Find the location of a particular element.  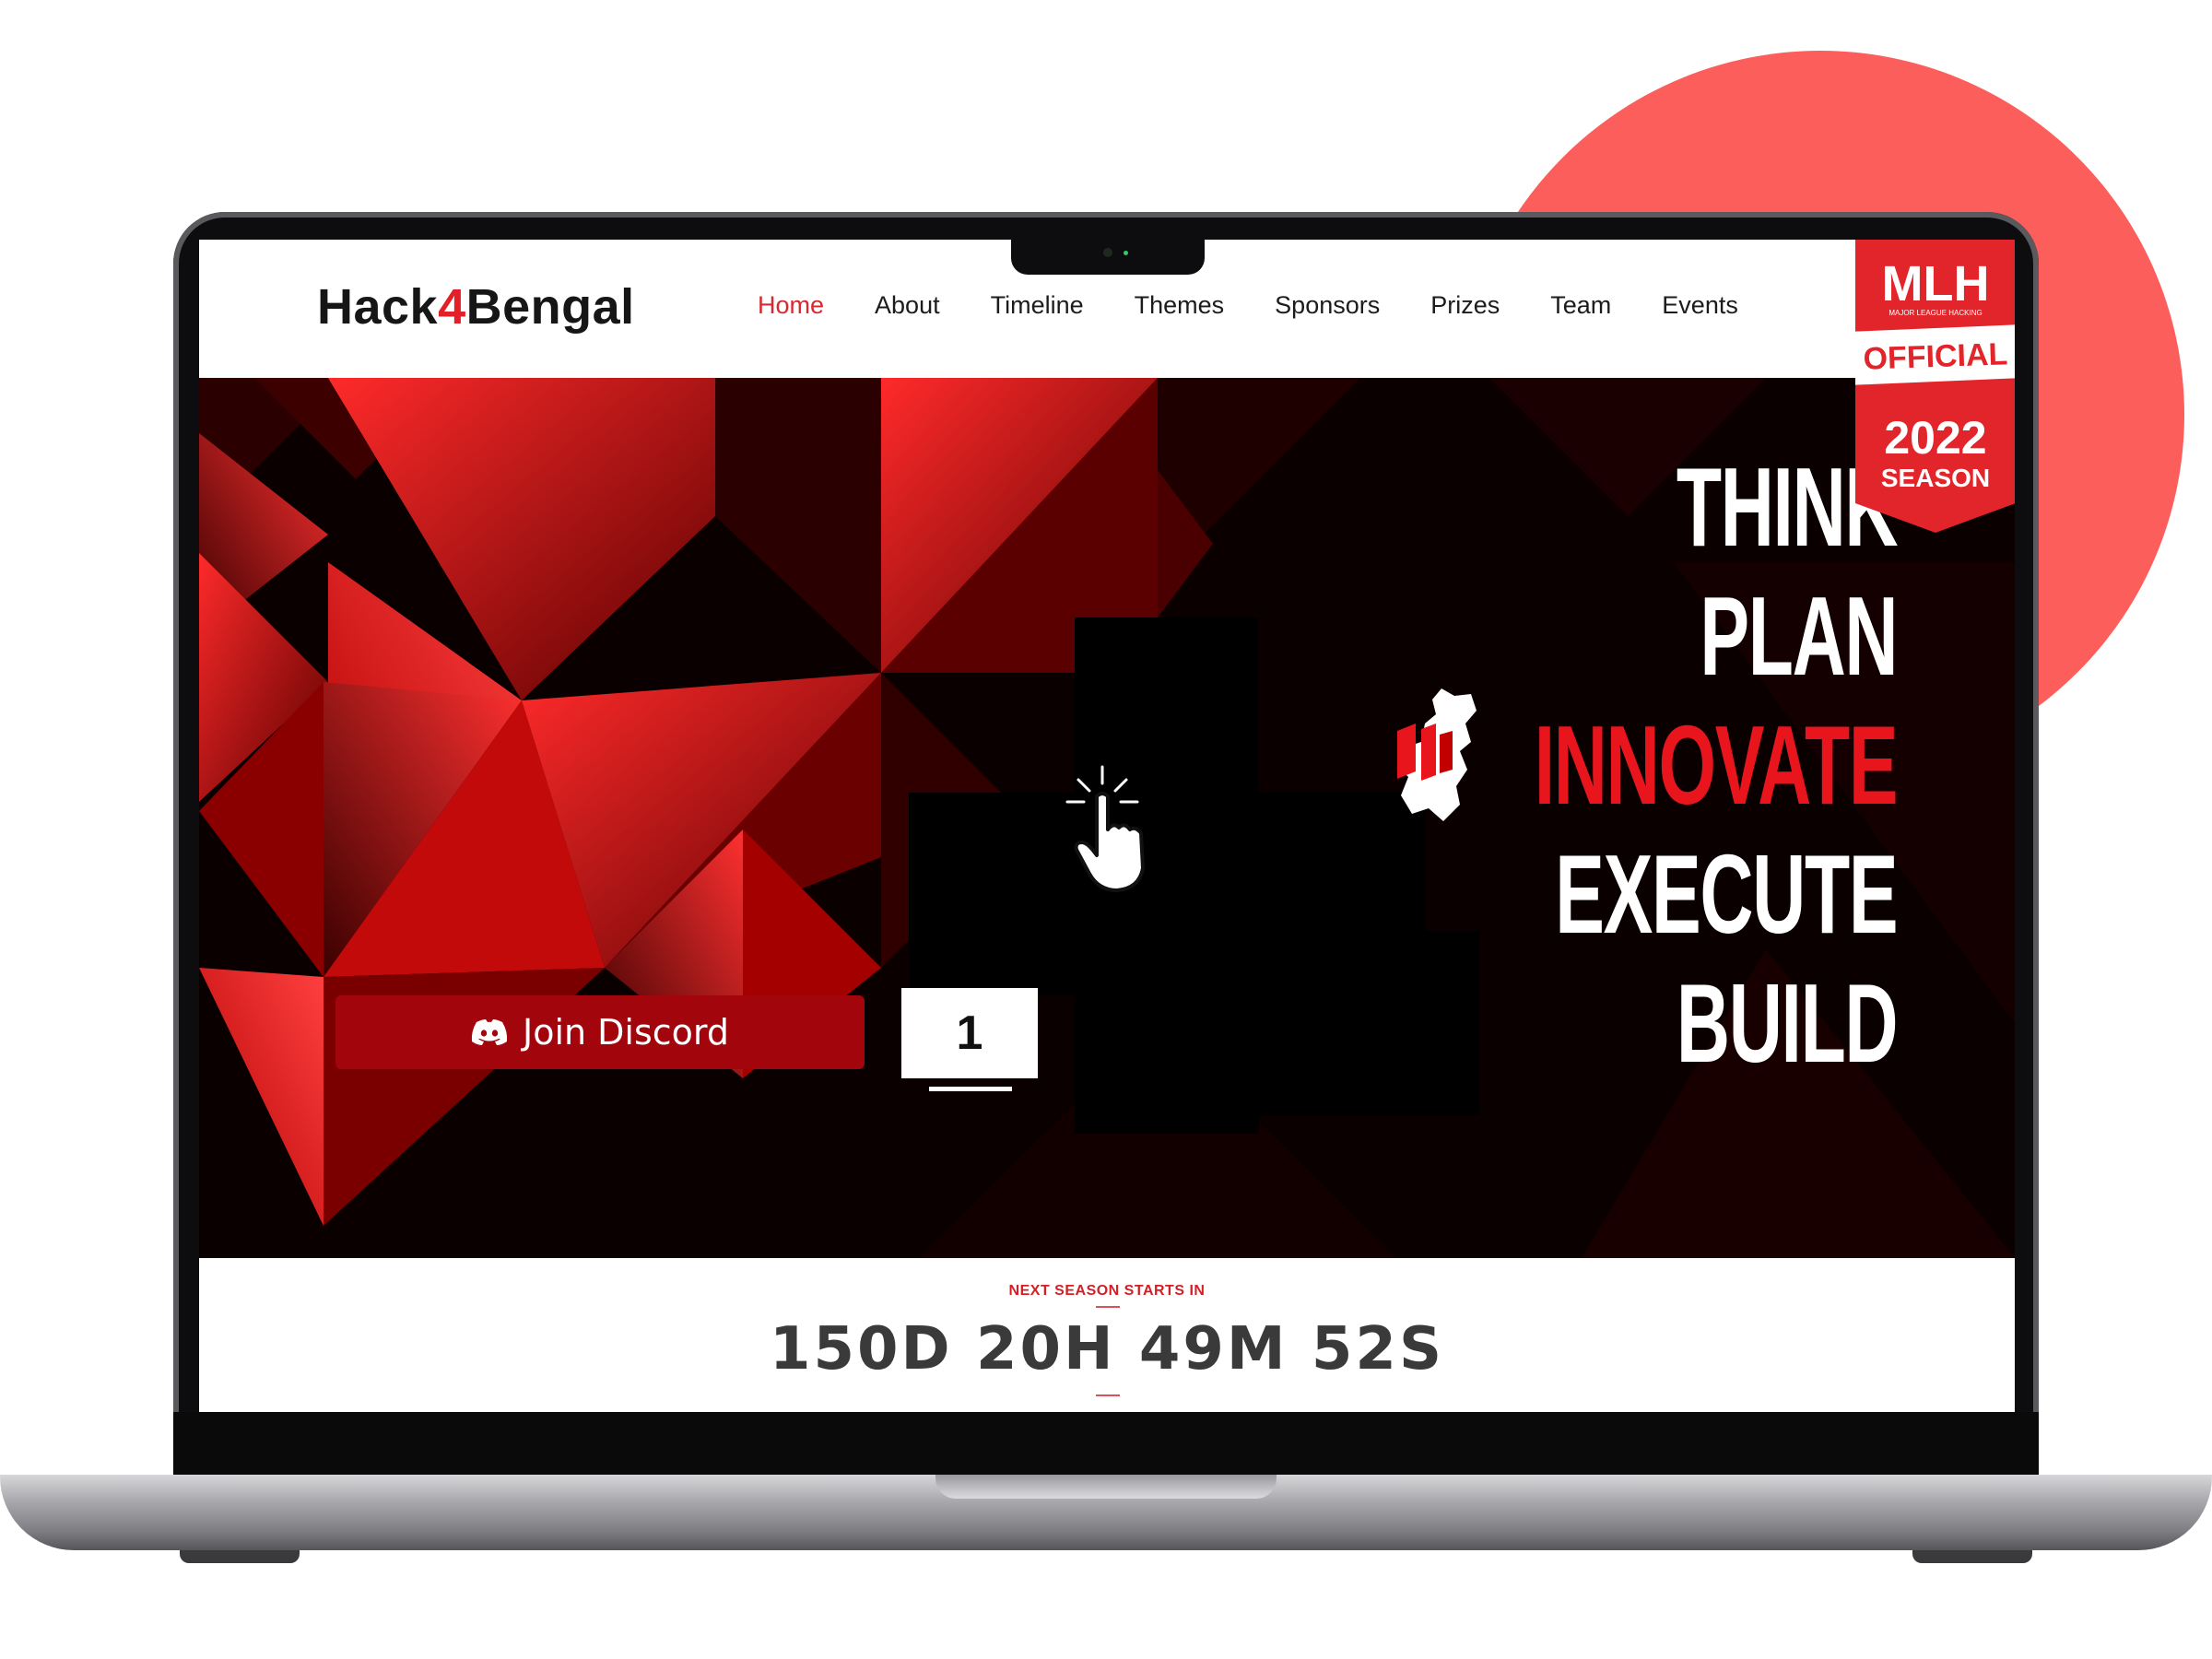

countdown-timer: 150D 20H 49M 52S is located at coordinates (1107, 1349).